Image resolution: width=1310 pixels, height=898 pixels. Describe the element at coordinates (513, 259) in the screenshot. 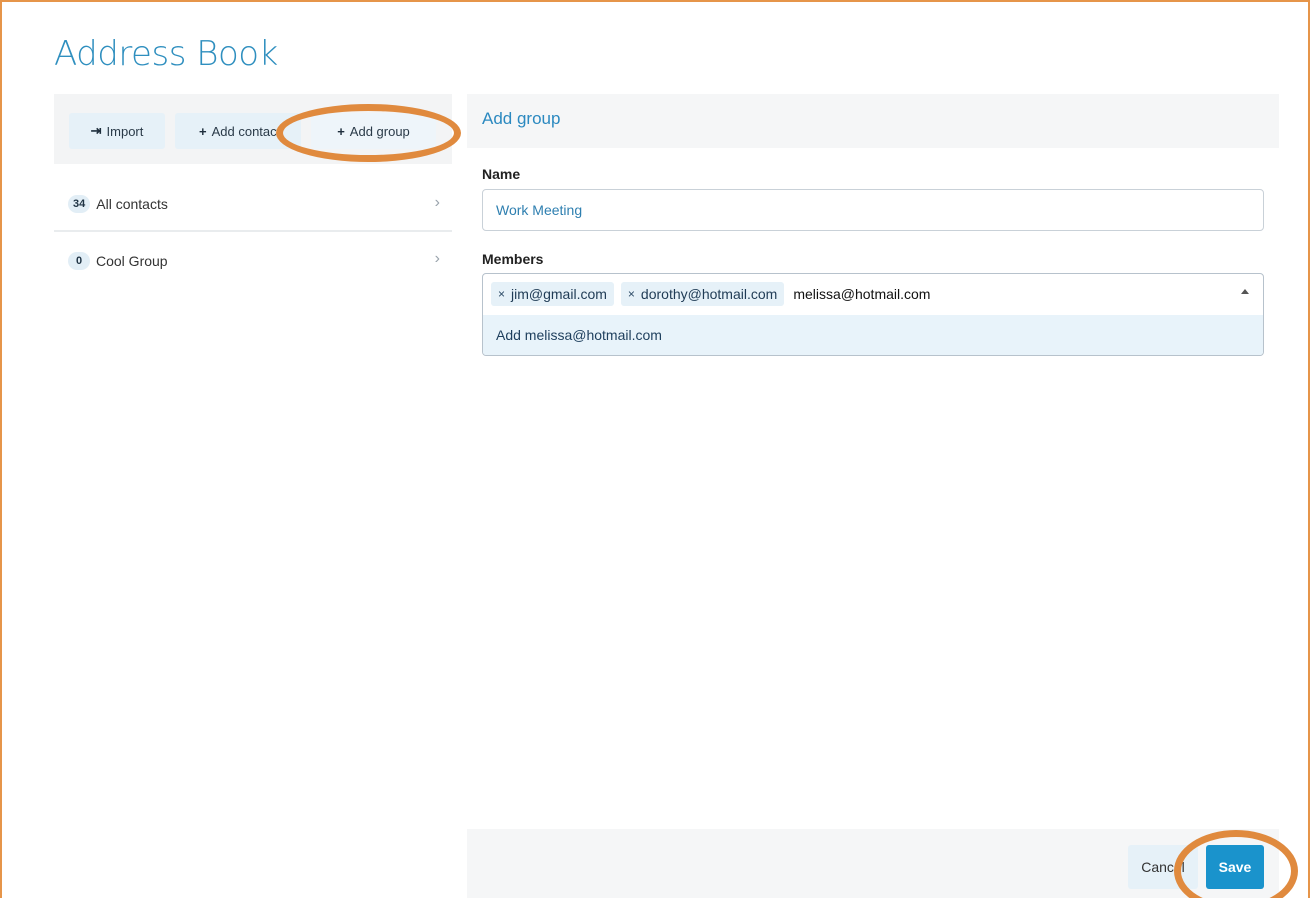

I see `members-field-label: Members` at that location.